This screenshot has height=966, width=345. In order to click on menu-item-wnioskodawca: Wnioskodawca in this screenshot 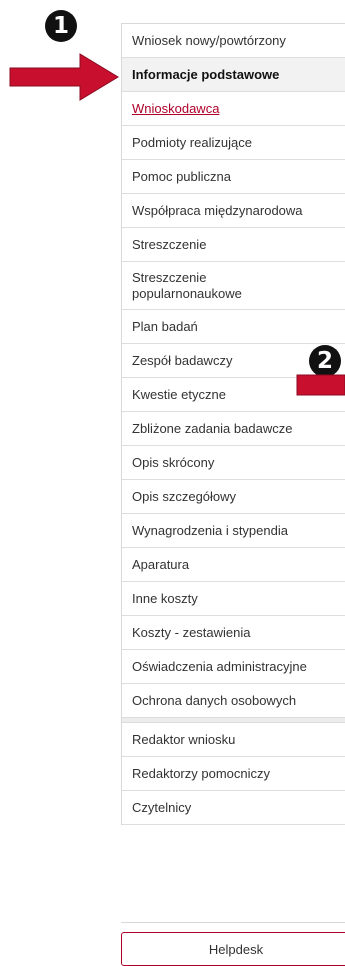, I will do `click(233, 109)`.